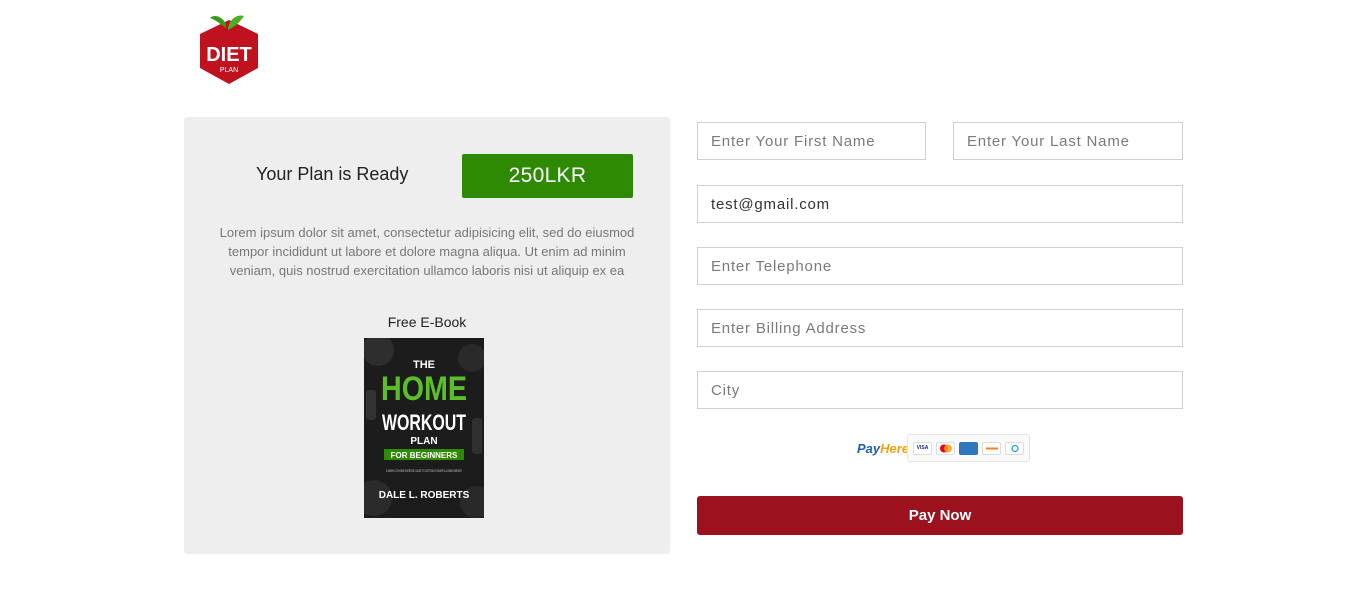  What do you see at coordinates (332, 174) in the screenshot?
I see `plan-title: Your Plan is Ready` at bounding box center [332, 174].